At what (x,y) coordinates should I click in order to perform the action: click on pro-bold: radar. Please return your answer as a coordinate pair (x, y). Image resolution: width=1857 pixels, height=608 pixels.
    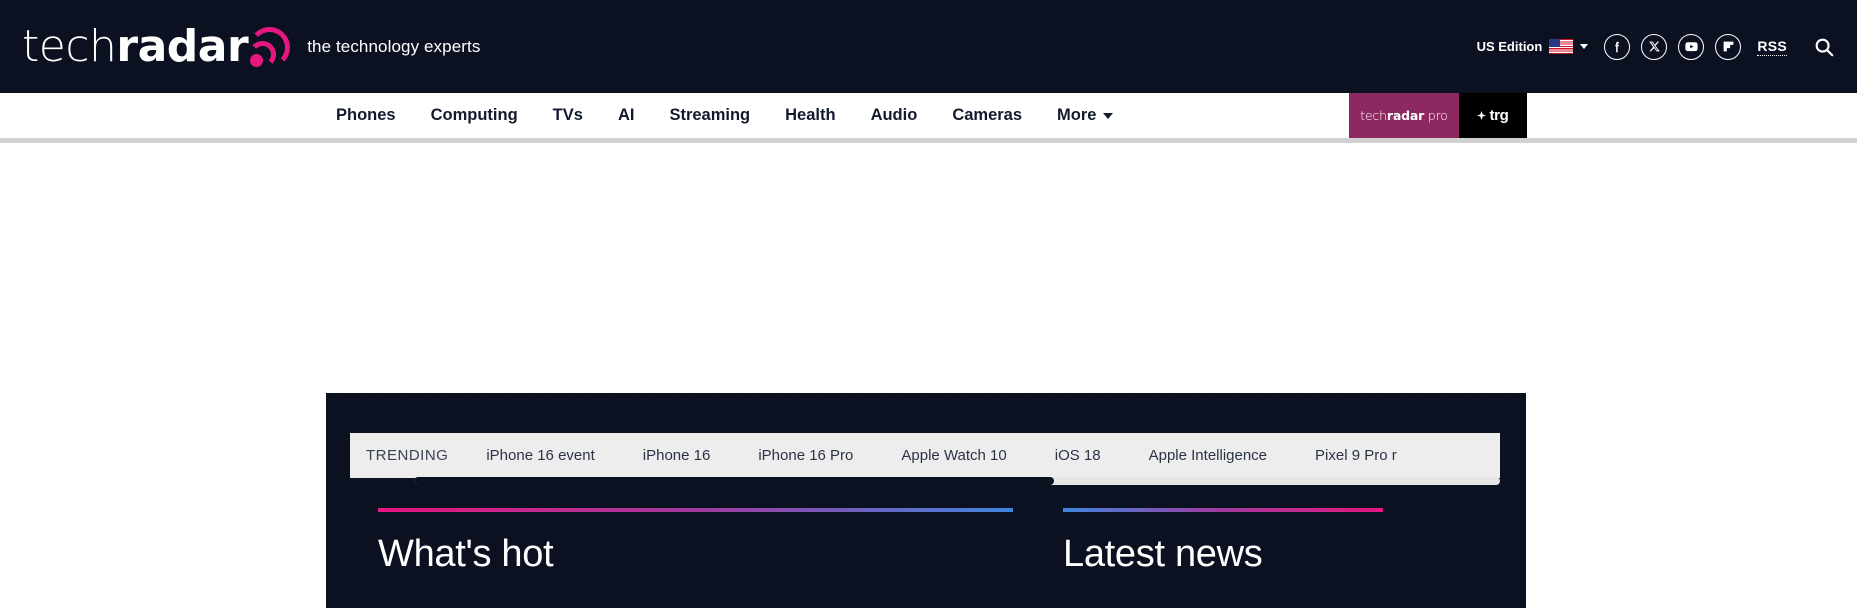
    Looking at the image, I should click on (1405, 115).